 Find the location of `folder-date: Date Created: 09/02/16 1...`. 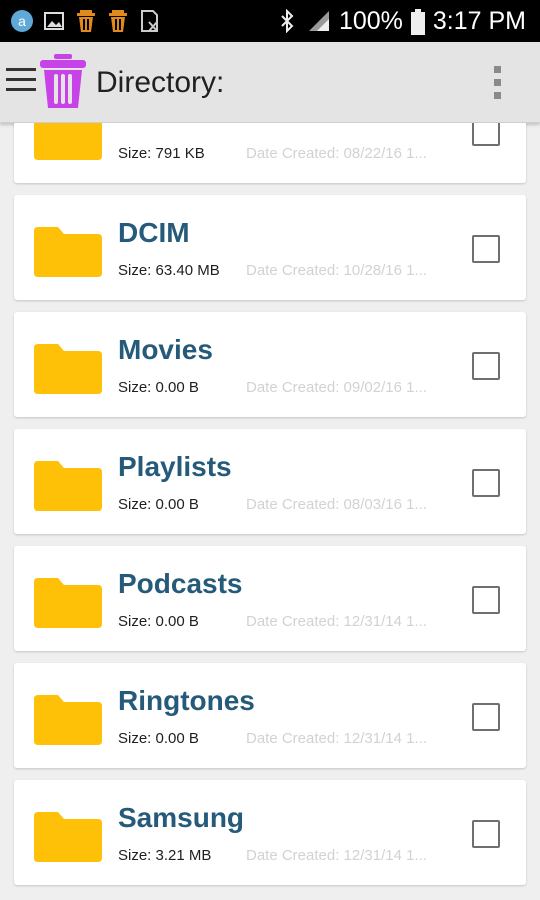

folder-date: Date Created: 09/02/16 1... is located at coordinates (336, 387).